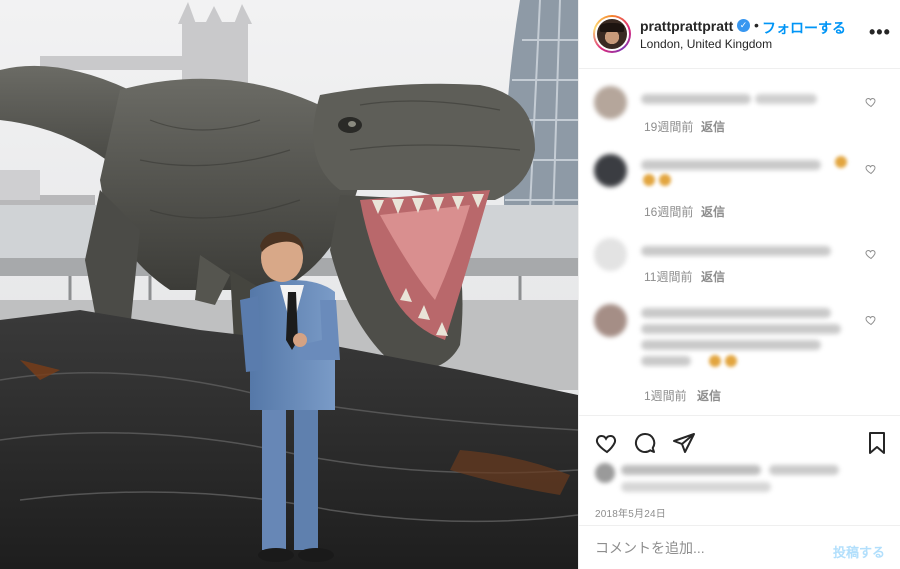 The image size is (900, 569). I want to click on comment-time: 19週間前, so click(669, 127).